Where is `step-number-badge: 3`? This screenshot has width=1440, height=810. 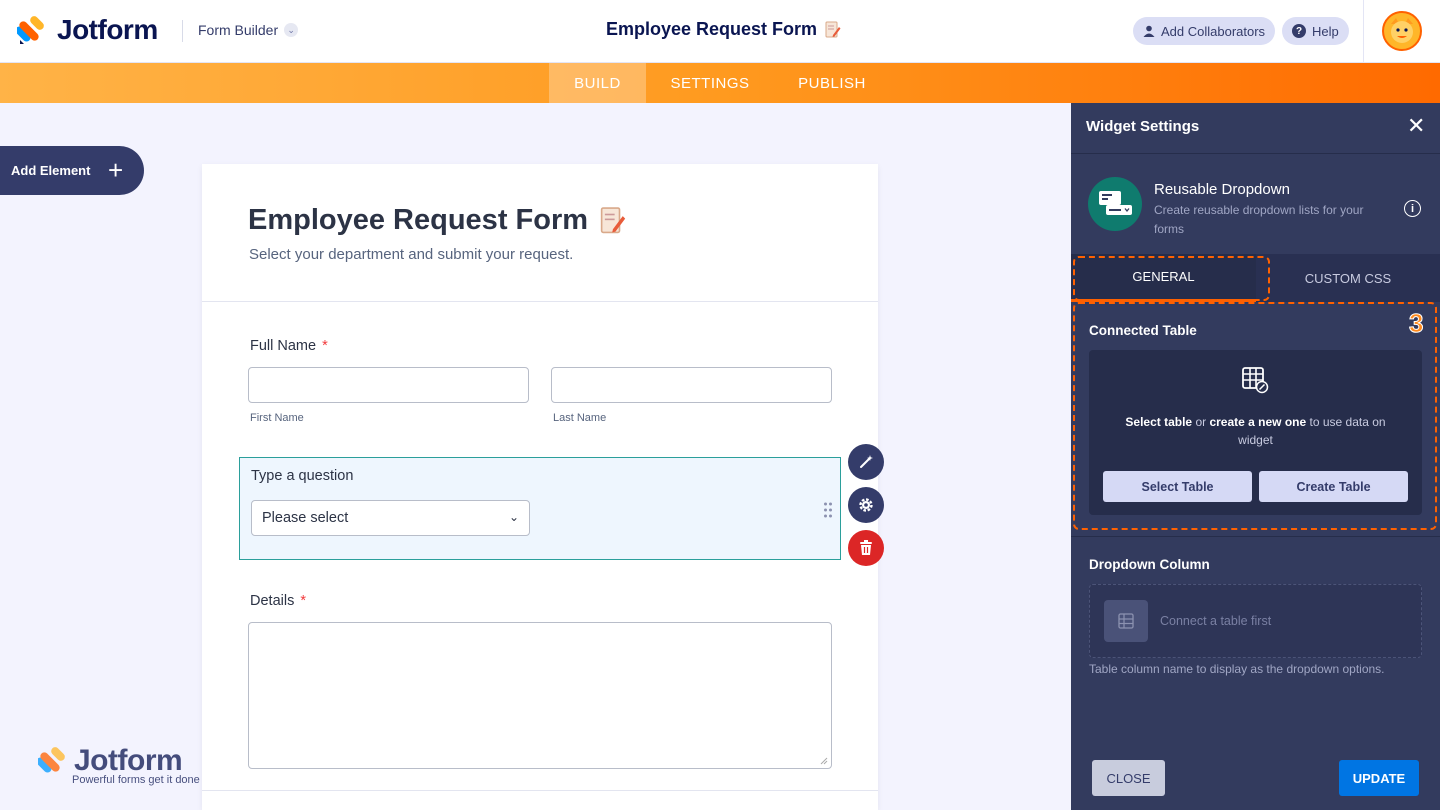
step-number-badge: 3 is located at coordinates (1416, 323).